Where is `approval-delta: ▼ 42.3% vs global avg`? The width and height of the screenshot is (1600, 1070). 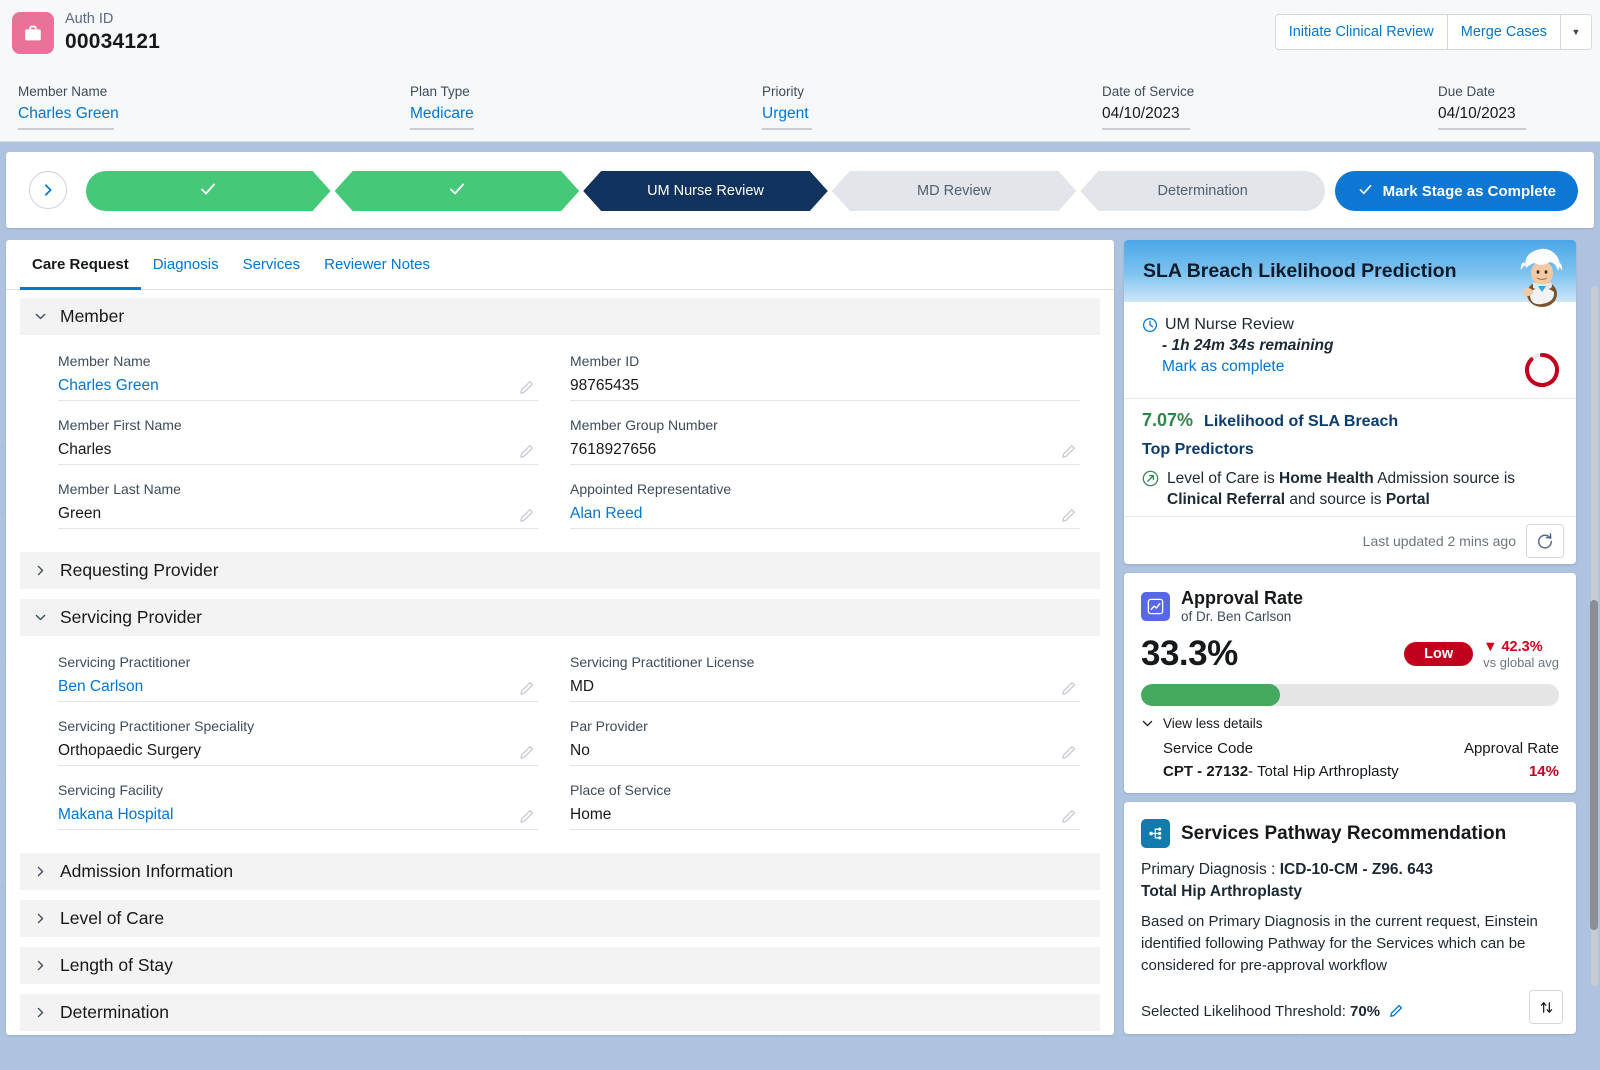 approval-delta: ▼ 42.3% vs global avg is located at coordinates (1521, 654).